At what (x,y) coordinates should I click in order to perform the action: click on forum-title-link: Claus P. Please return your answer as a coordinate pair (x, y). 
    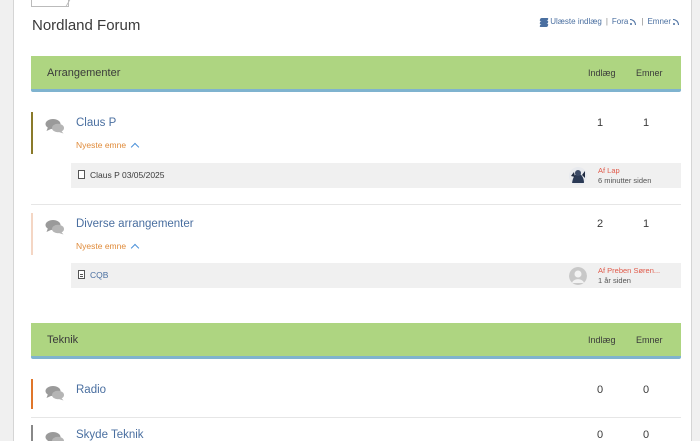
    Looking at the image, I should click on (96, 123).